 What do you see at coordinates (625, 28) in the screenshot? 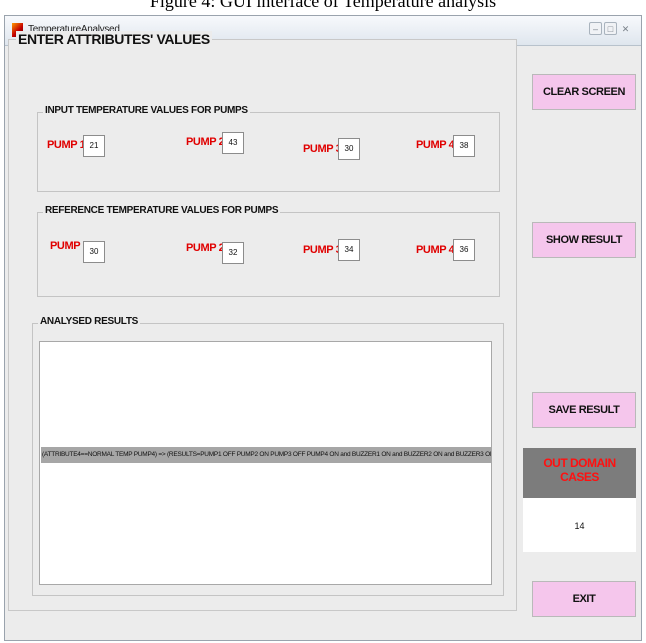
I see `close-button: ✕` at bounding box center [625, 28].